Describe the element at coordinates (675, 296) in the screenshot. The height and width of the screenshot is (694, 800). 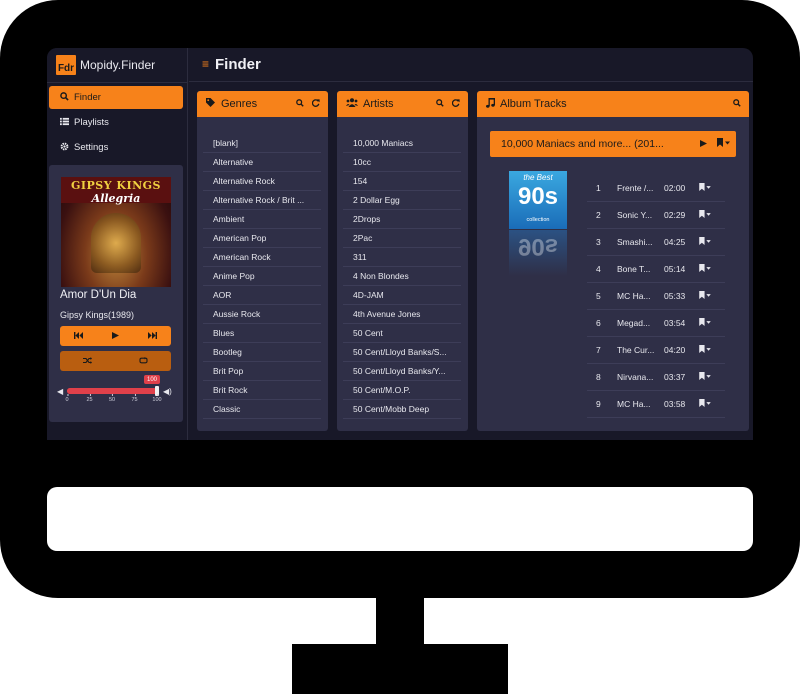
I see `track-duration: 05:33` at that location.